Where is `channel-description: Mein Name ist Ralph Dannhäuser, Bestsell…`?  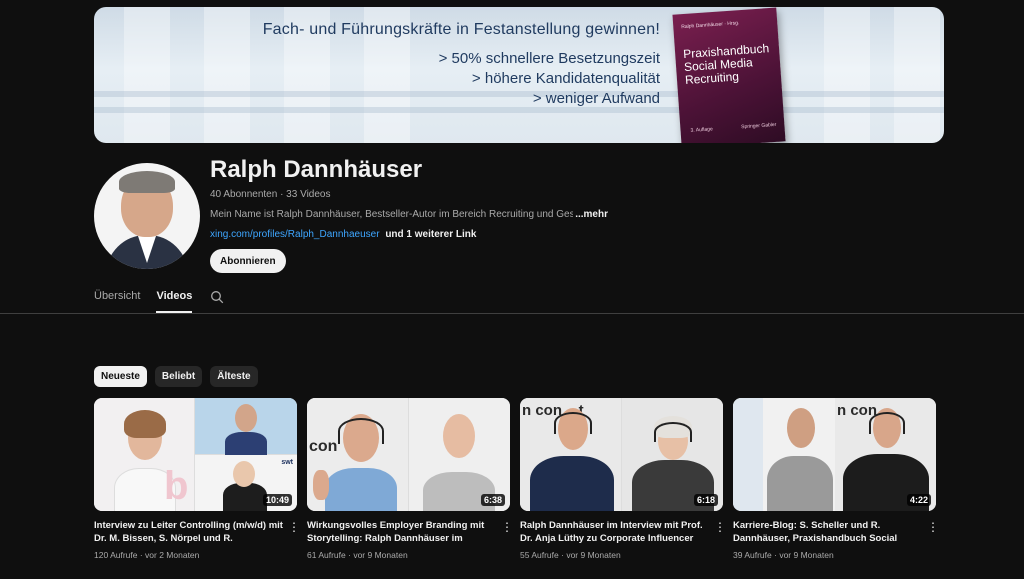 channel-description: Mein Name ist Ralph Dannhäuser, Bestsell… is located at coordinates (410, 214).